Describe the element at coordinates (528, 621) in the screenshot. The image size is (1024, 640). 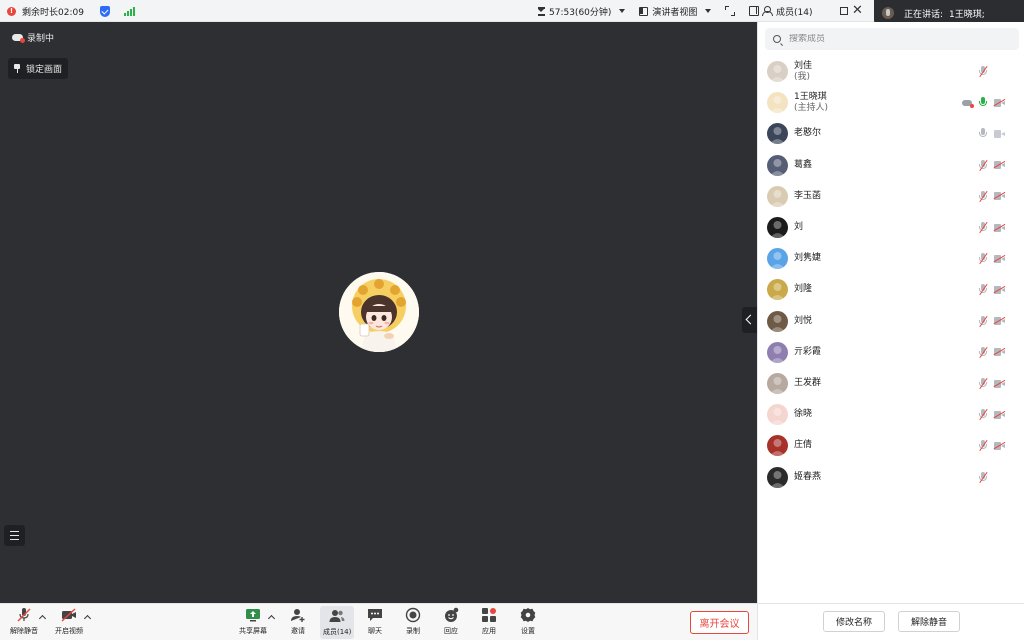
I see `settings-button: 设置` at that location.